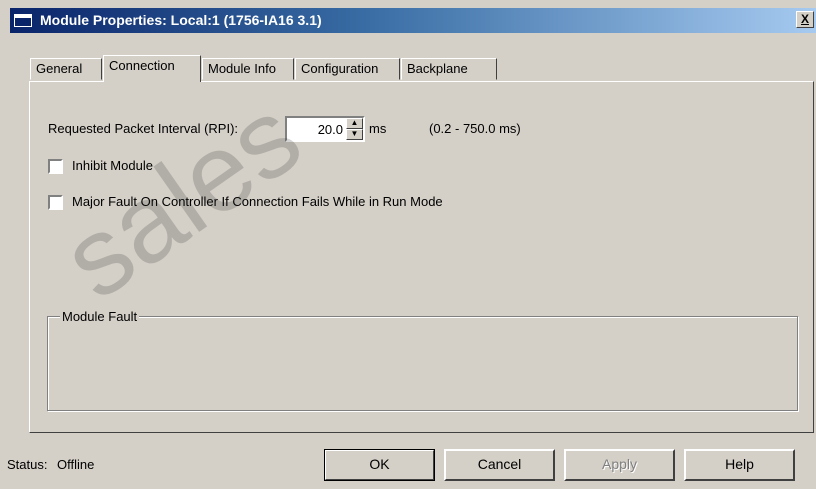  Describe the element at coordinates (112, 165) in the screenshot. I see `inhibit-module-label: Inhibit Module` at that location.